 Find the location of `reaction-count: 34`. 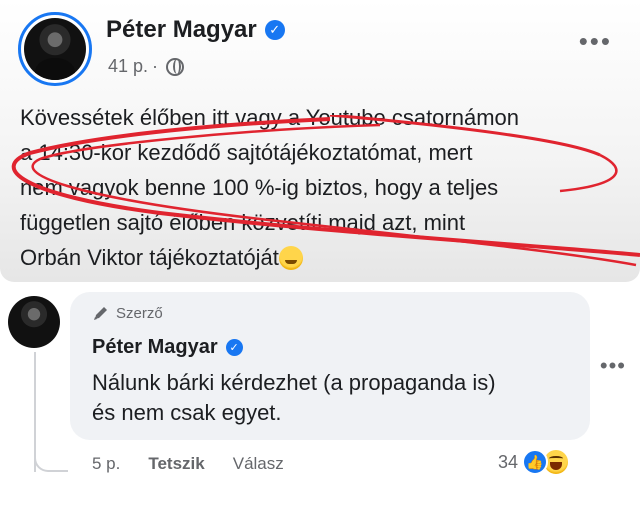

reaction-count: 34 is located at coordinates (508, 461).